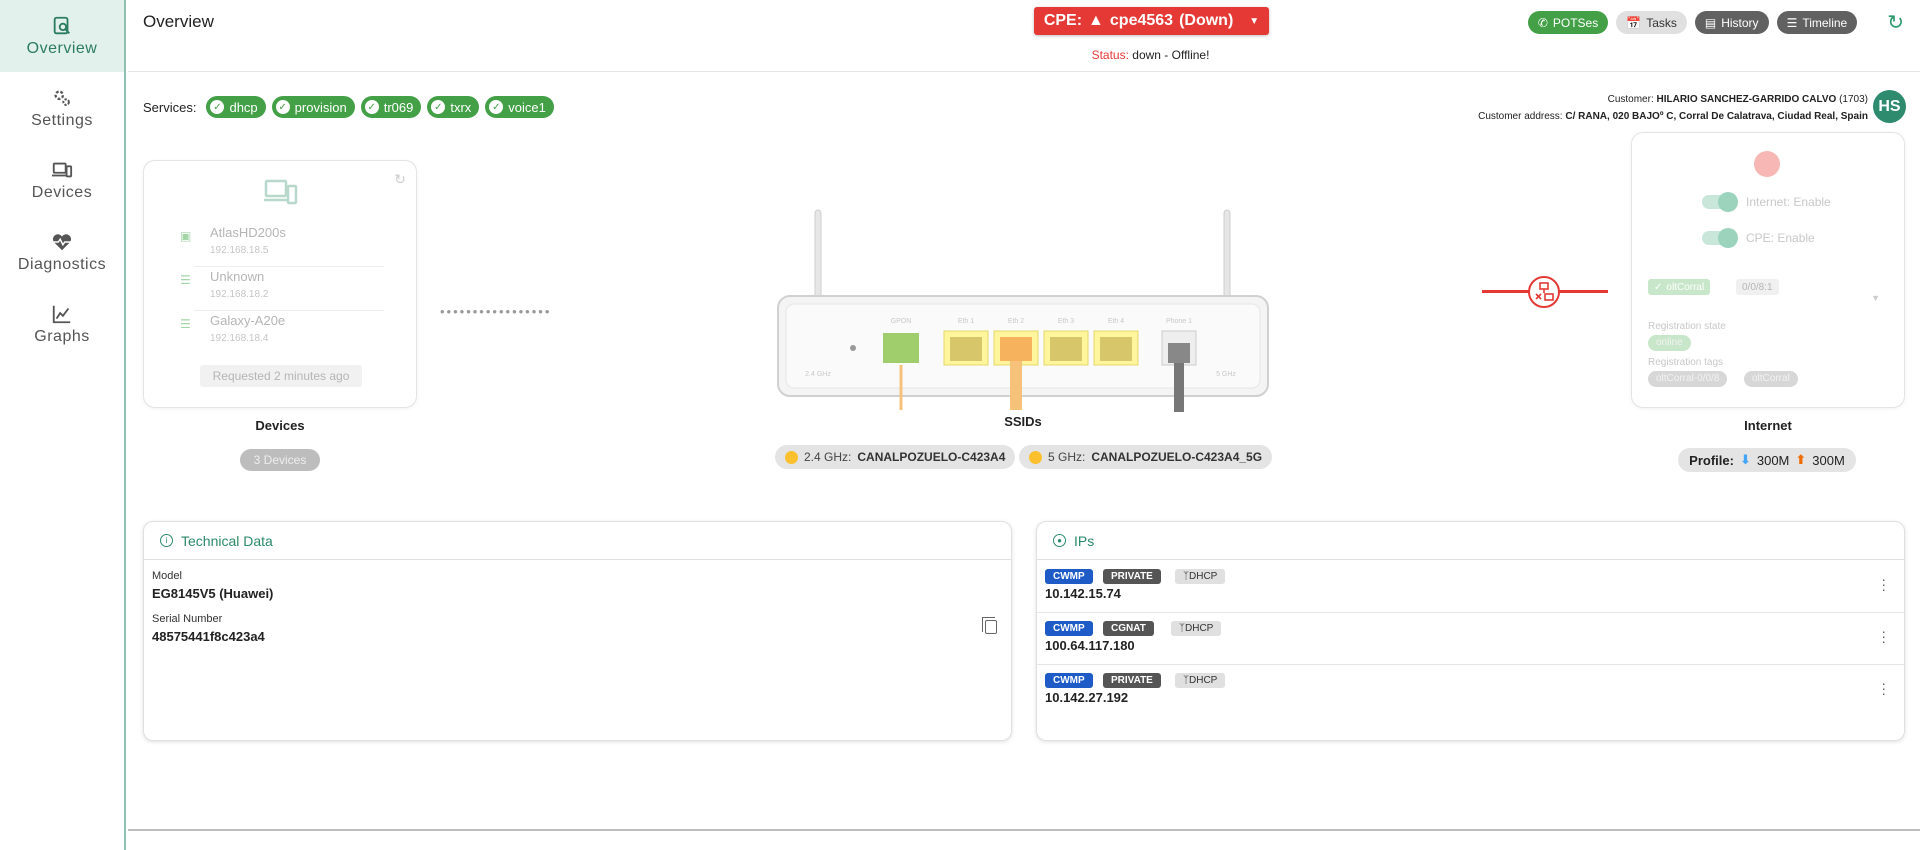 This screenshot has height=850, width=1920. What do you see at coordinates (62, 324) in the screenshot?
I see `sidebar-item-graphs: Graphs` at bounding box center [62, 324].